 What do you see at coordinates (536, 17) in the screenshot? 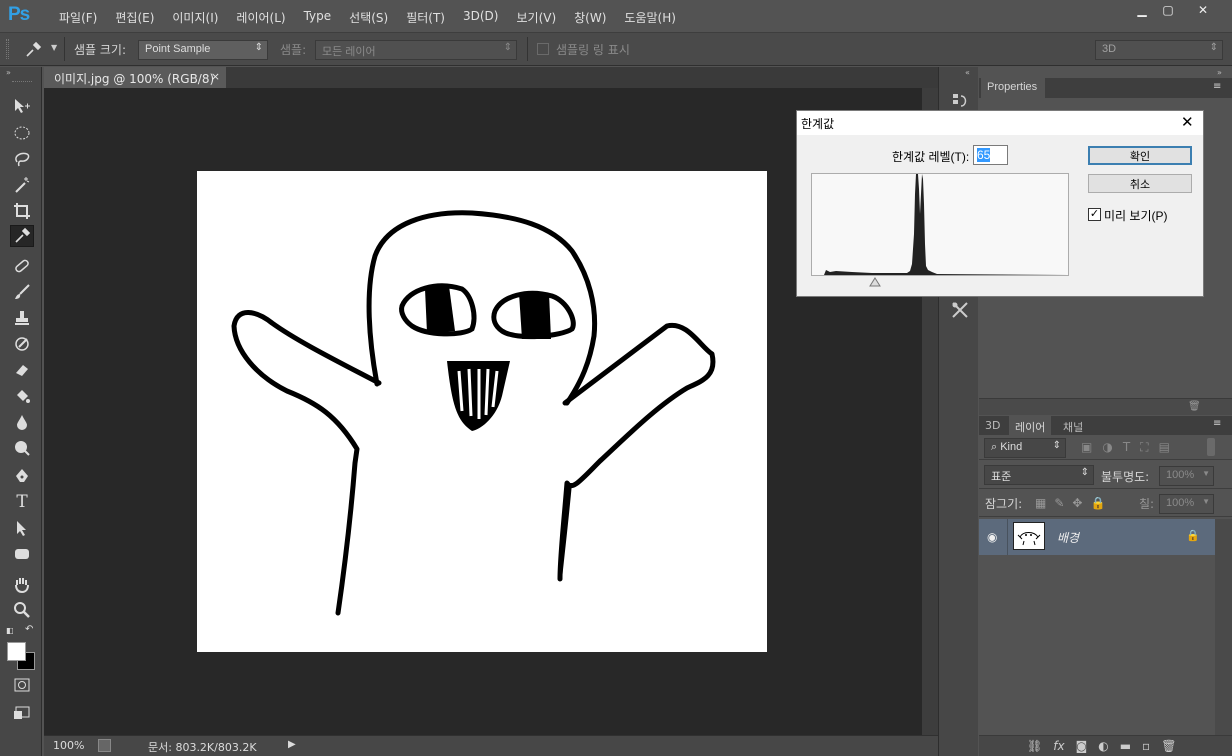
I see `menu-view: 보기(V)` at bounding box center [536, 17].